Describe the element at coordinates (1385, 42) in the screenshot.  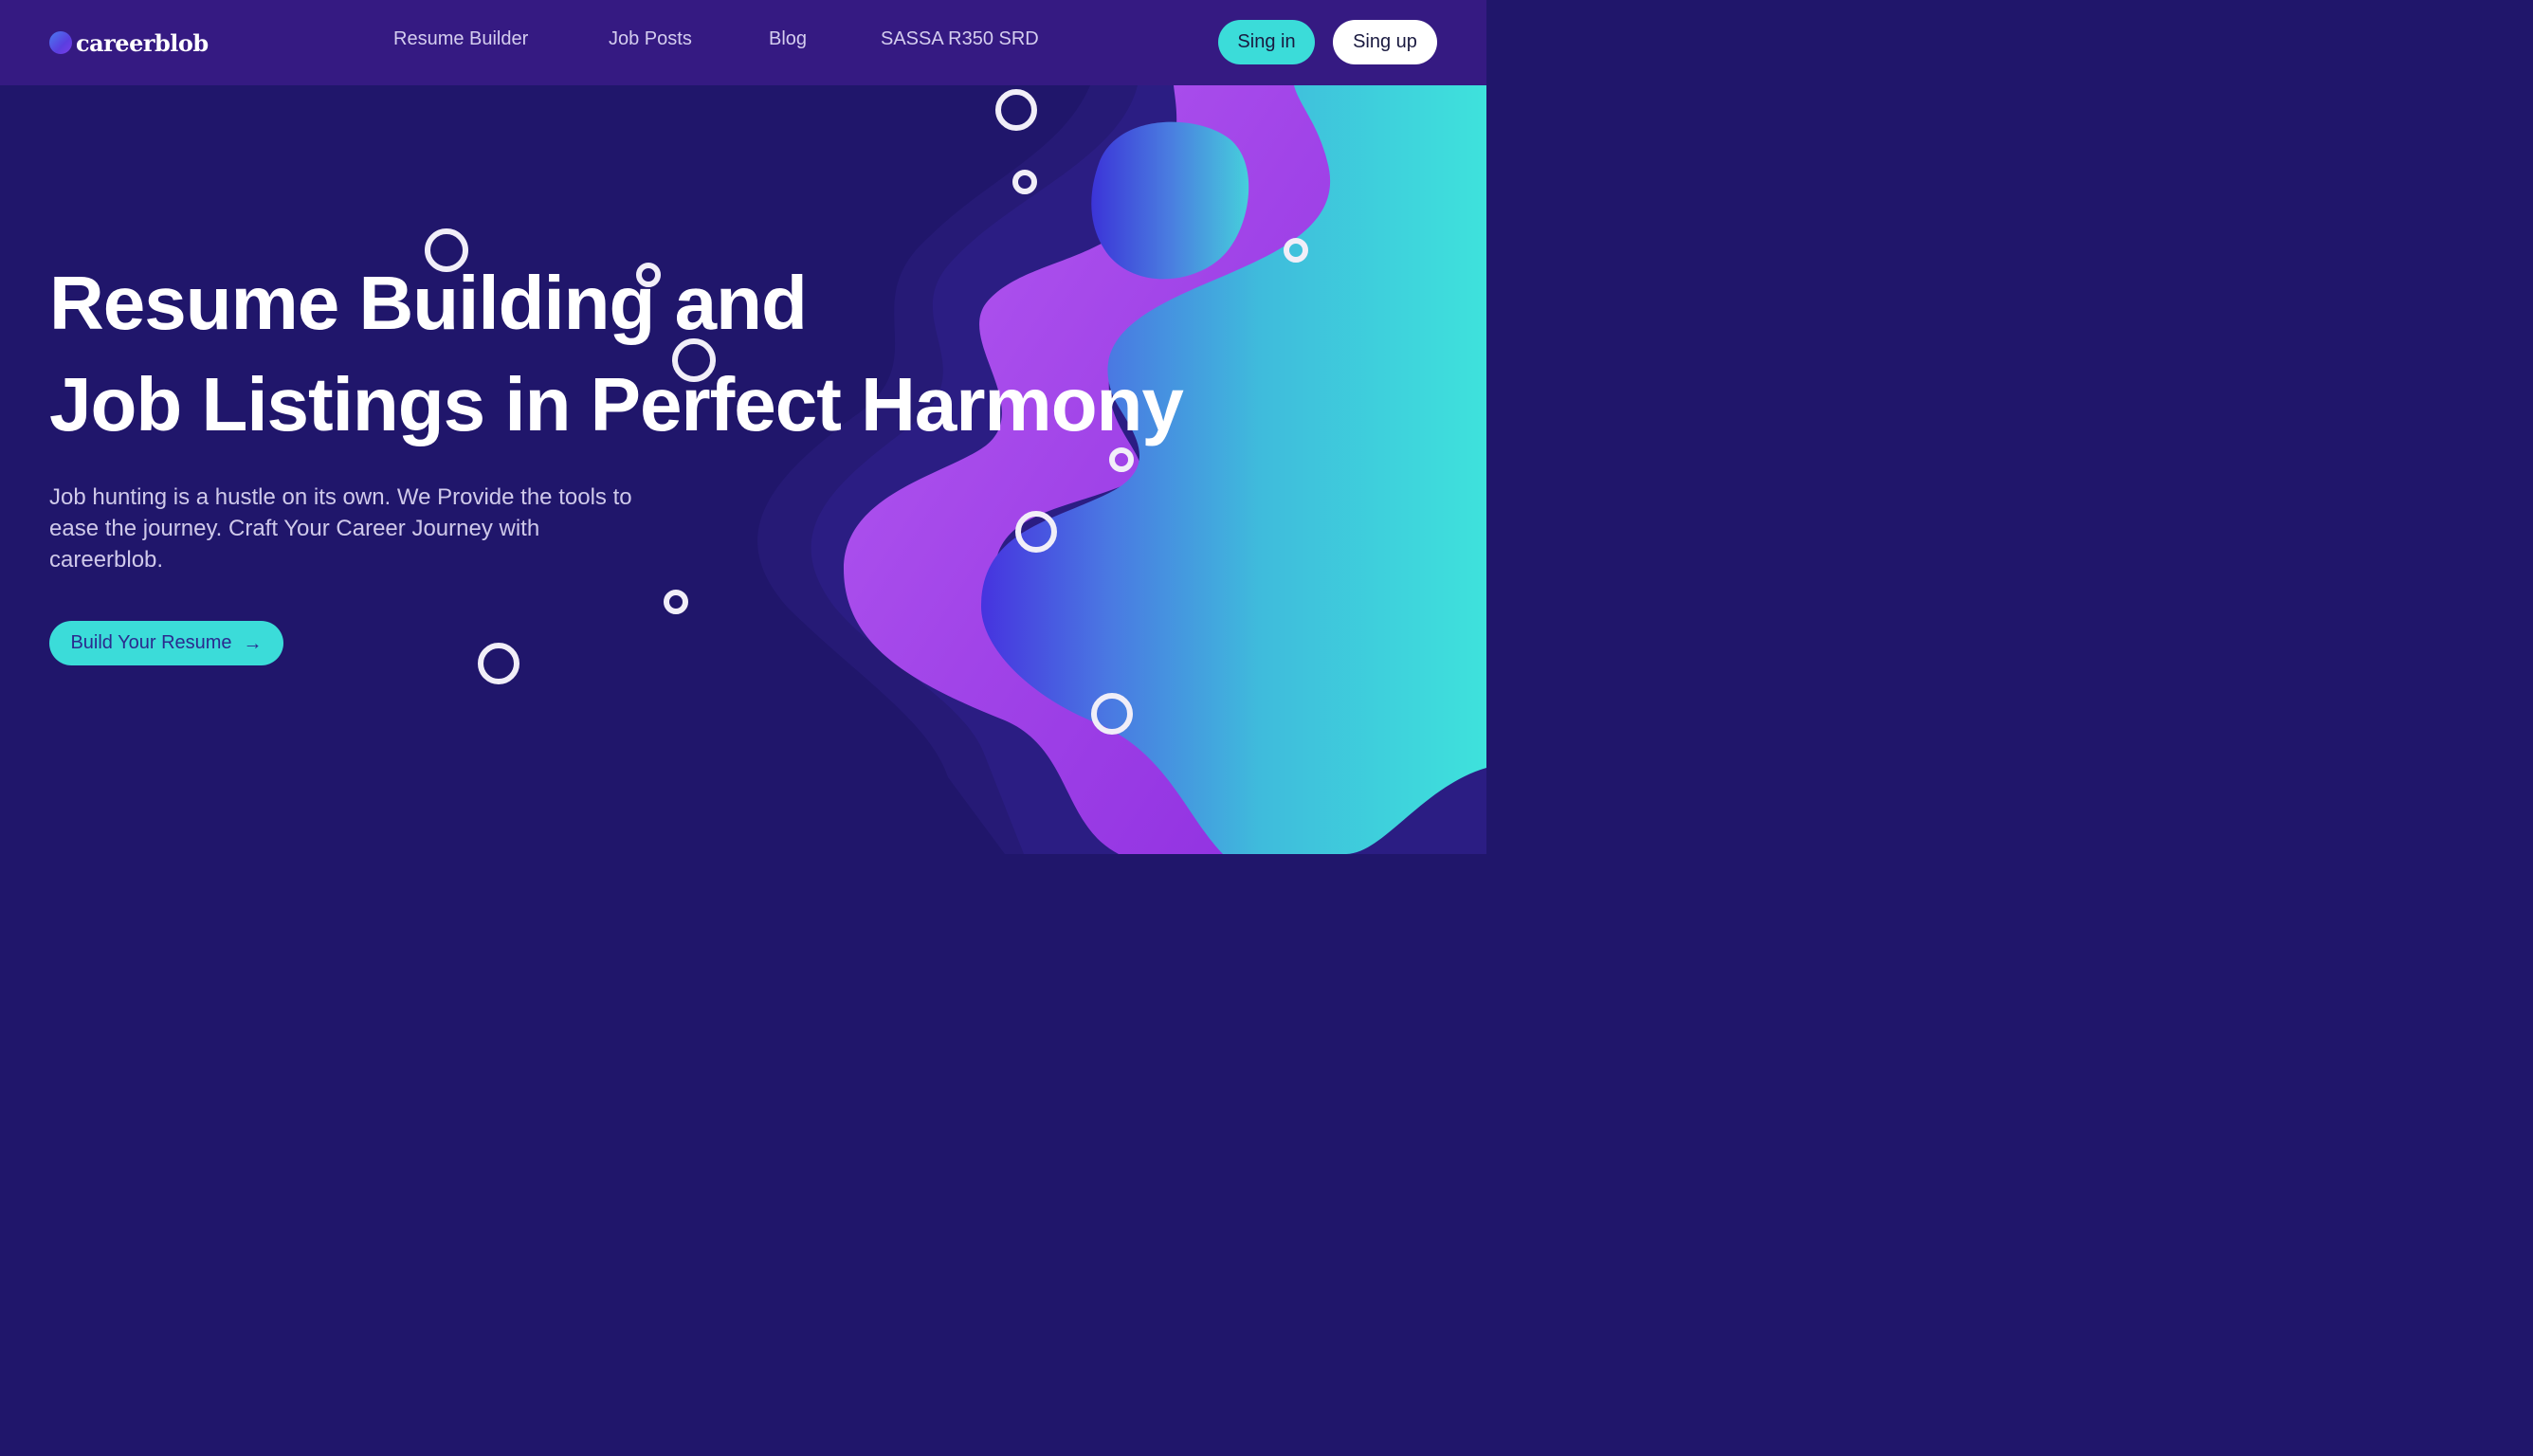
I see `signup-button: Sing up` at that location.